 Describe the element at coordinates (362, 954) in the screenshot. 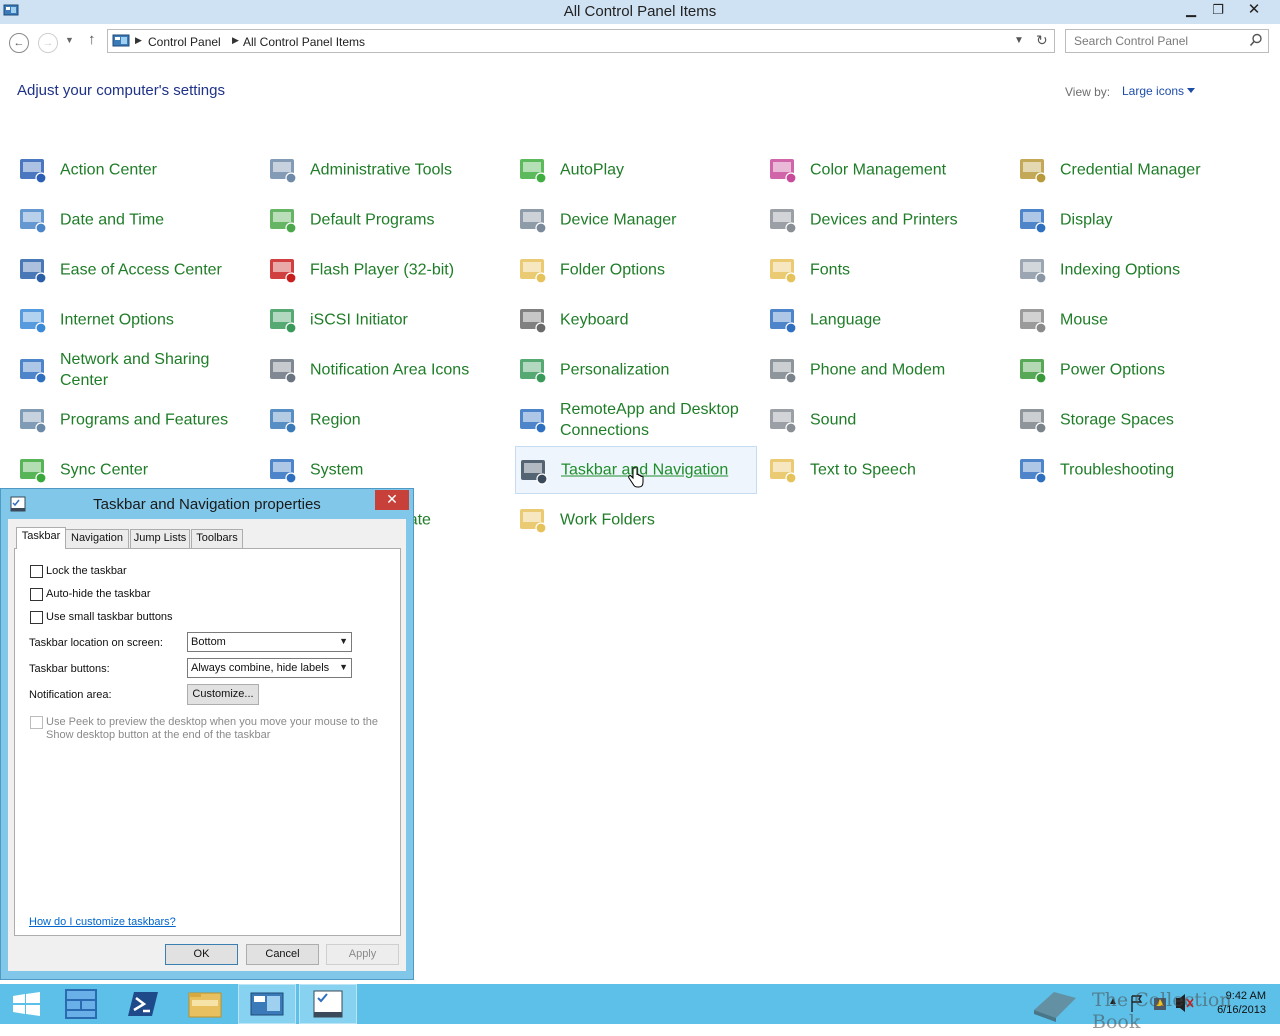

I see `apply-button: Apply` at that location.